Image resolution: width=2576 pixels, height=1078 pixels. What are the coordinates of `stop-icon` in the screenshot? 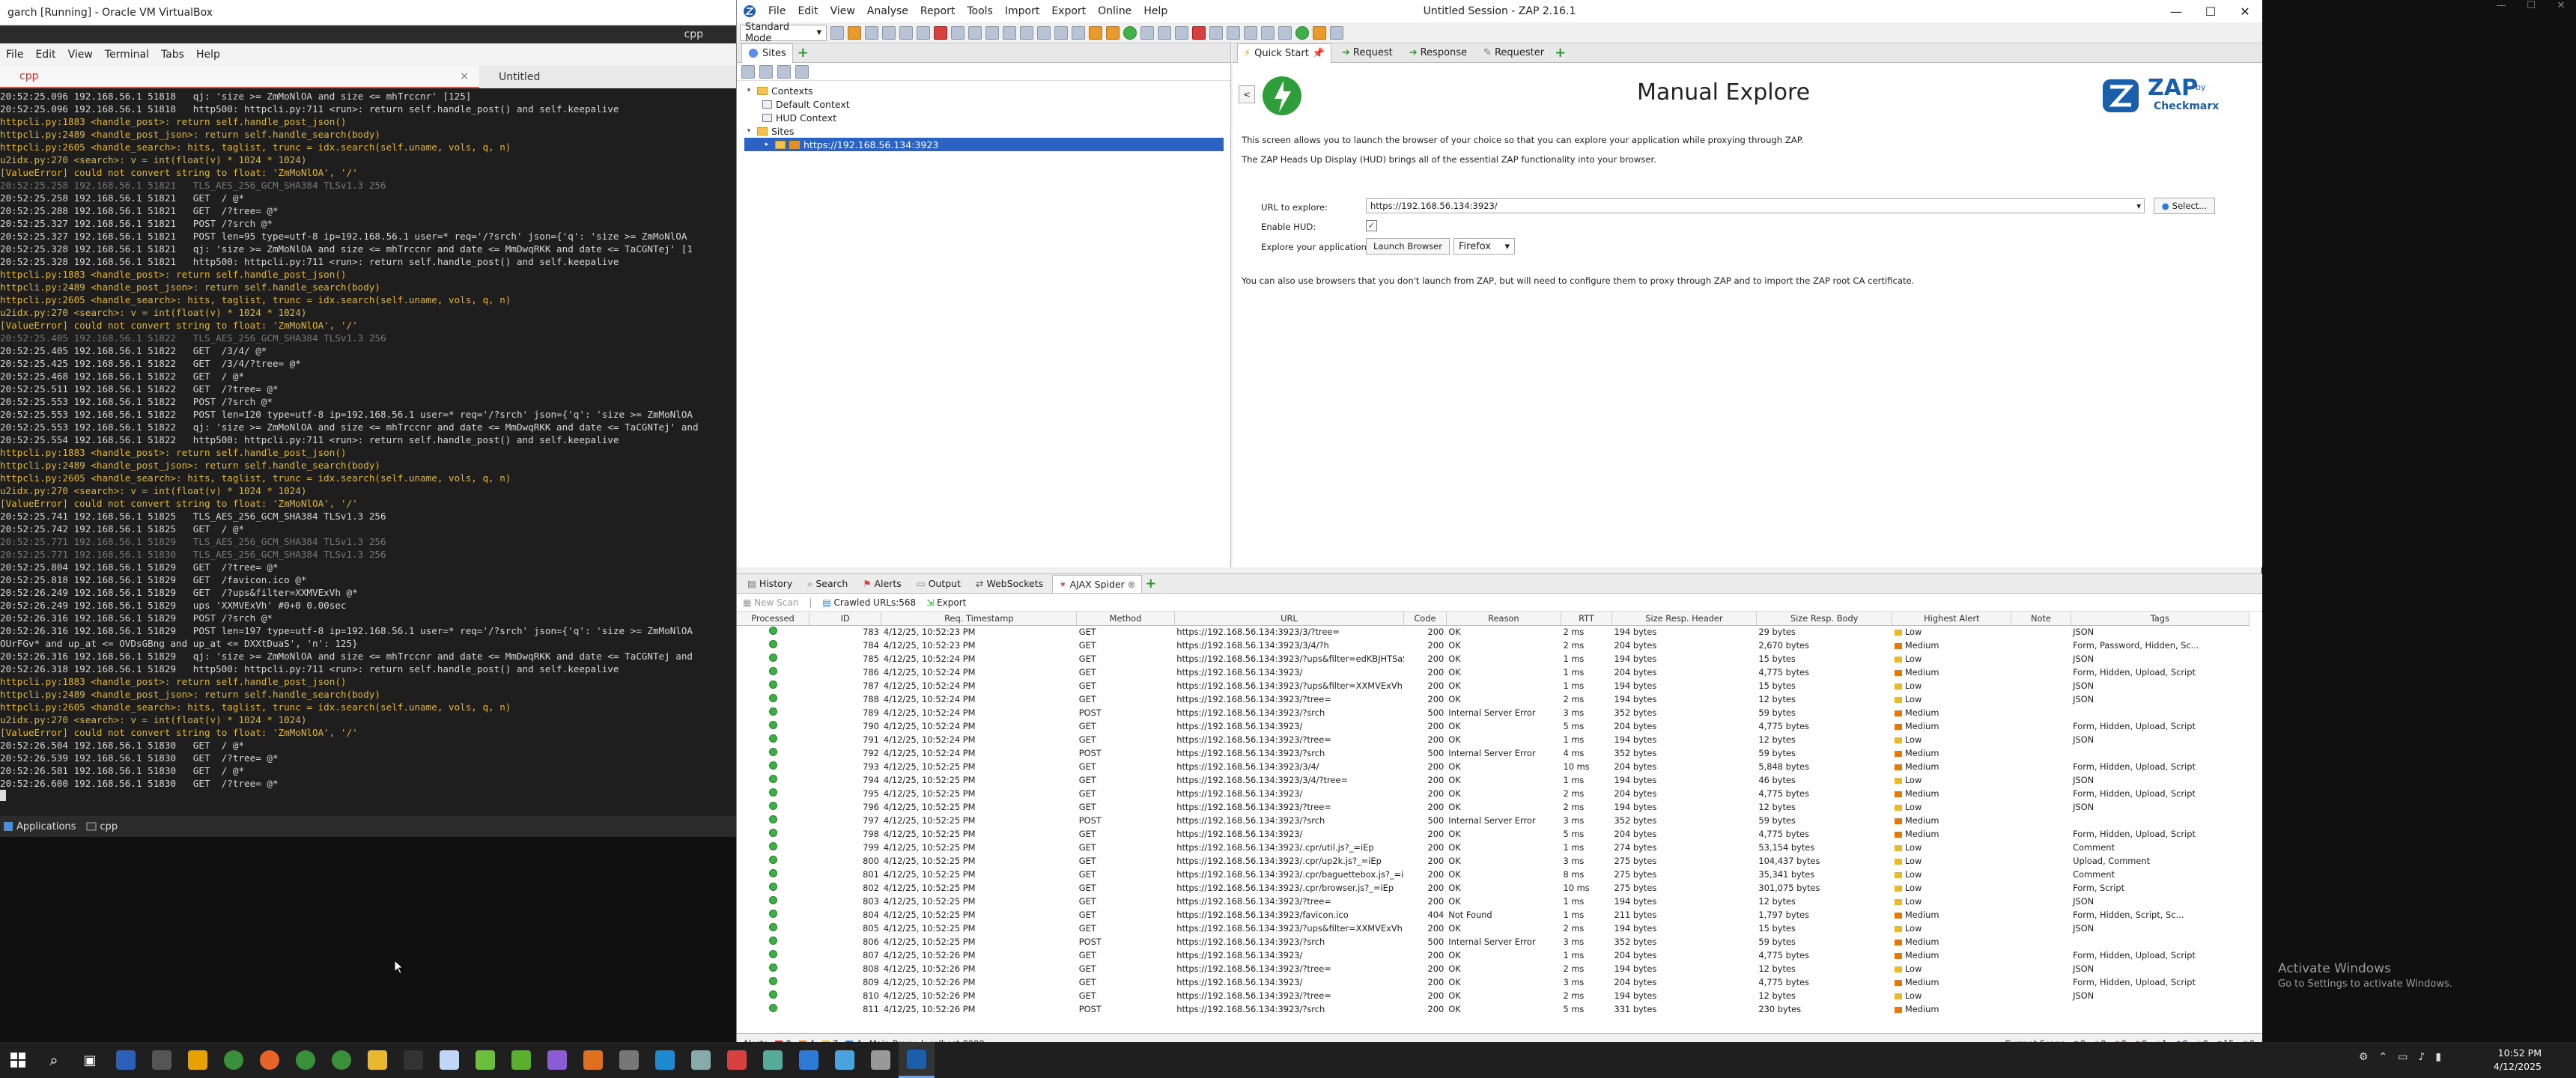 It's located at (1199, 32).